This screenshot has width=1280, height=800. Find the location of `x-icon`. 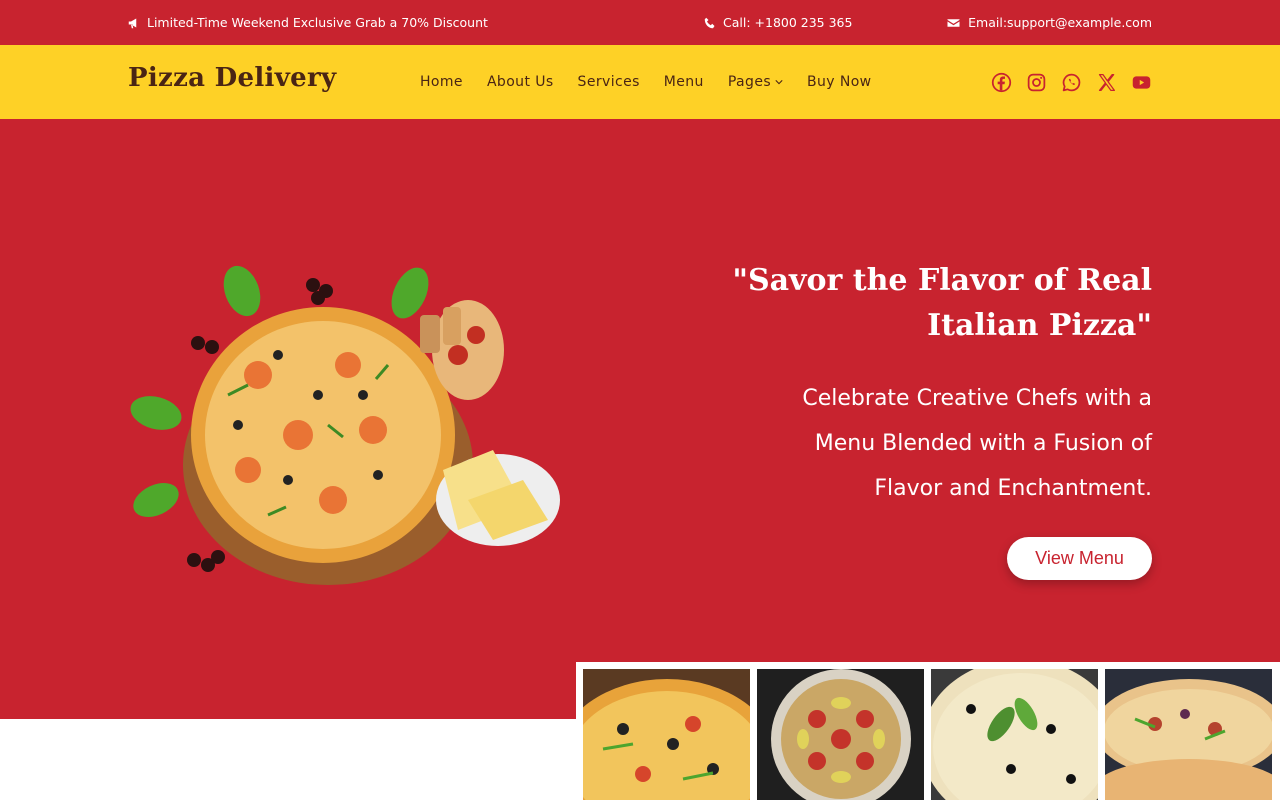

x-icon is located at coordinates (1106, 82).